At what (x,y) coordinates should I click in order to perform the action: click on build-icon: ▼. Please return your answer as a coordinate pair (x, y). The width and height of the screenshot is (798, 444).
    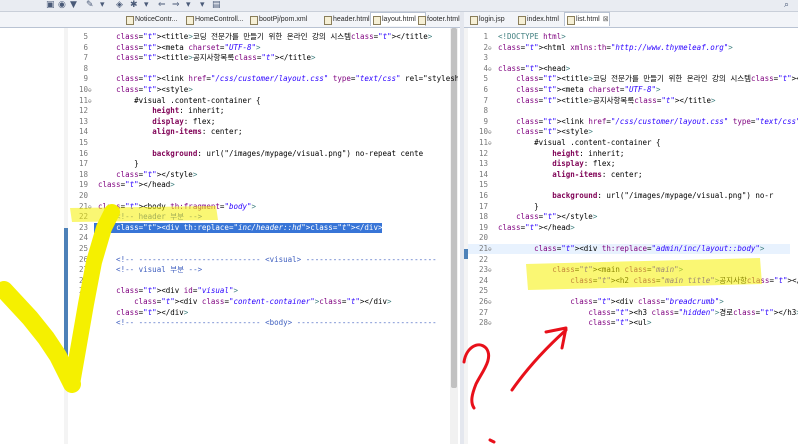
    Looking at the image, I should click on (73, 5).